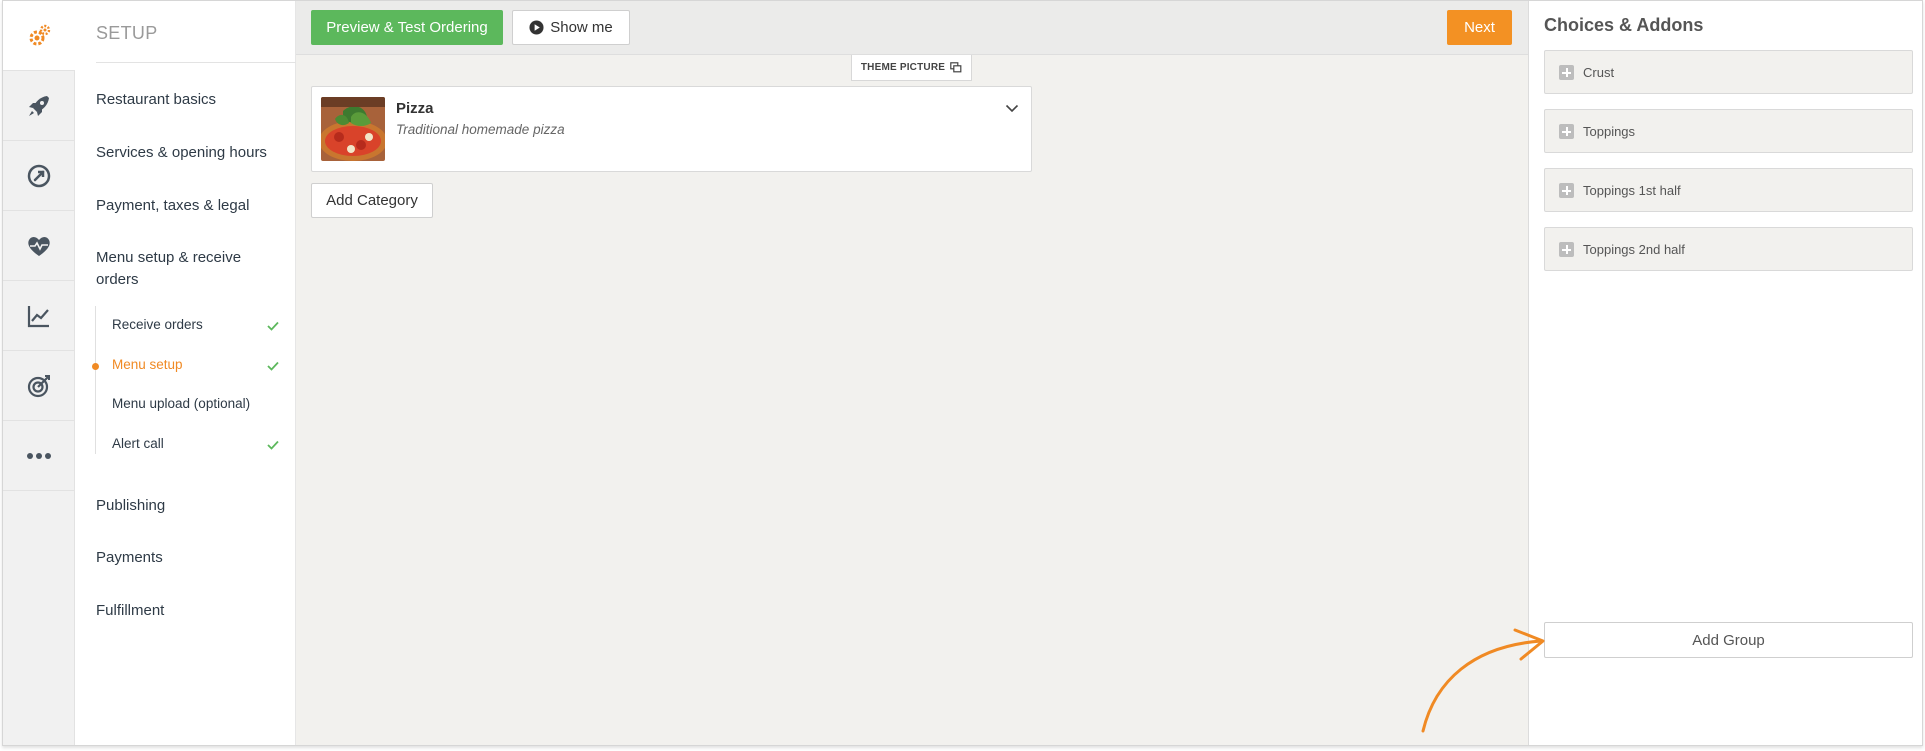  I want to click on rail-item-launch, so click(39, 106).